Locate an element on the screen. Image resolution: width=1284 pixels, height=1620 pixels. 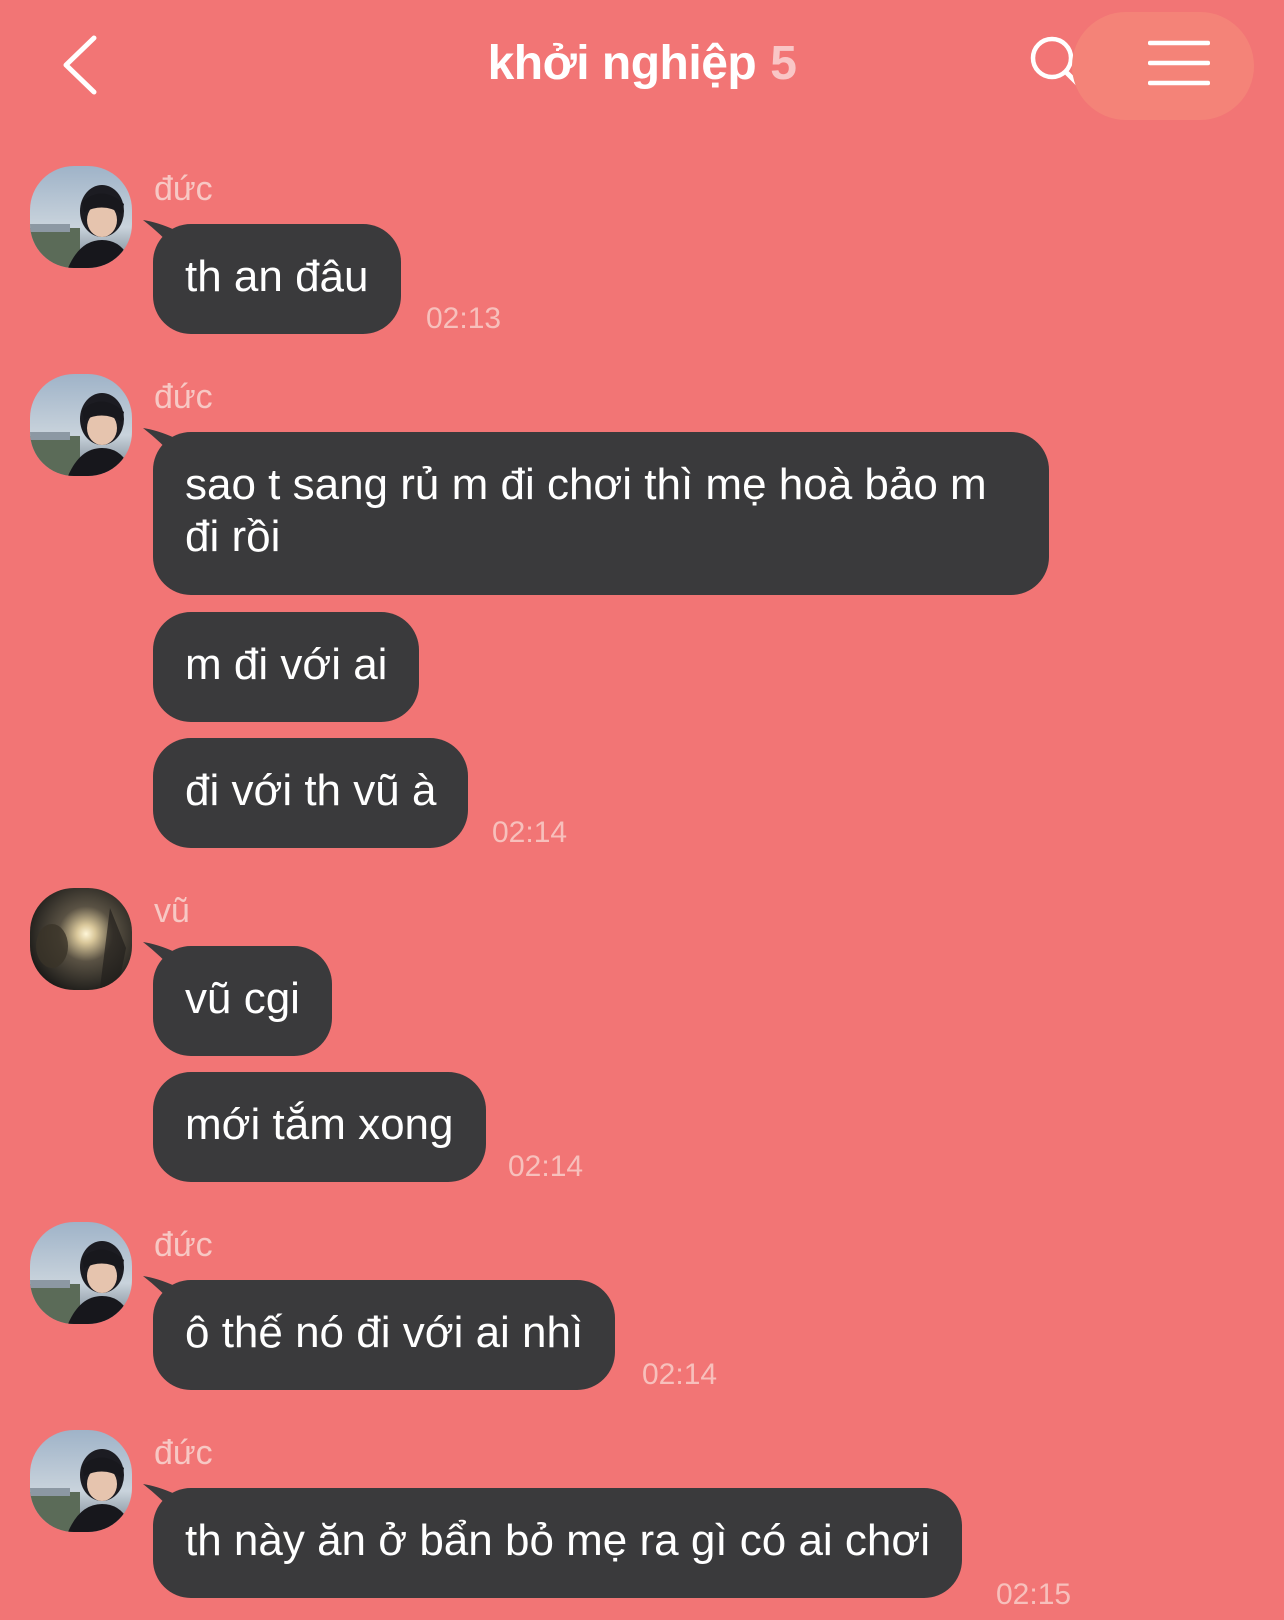
chat-name: khởi nghiệp is located at coordinates (622, 63).